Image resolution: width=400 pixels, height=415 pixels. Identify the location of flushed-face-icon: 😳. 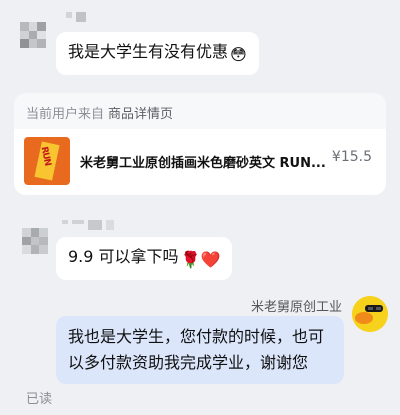
(238, 54).